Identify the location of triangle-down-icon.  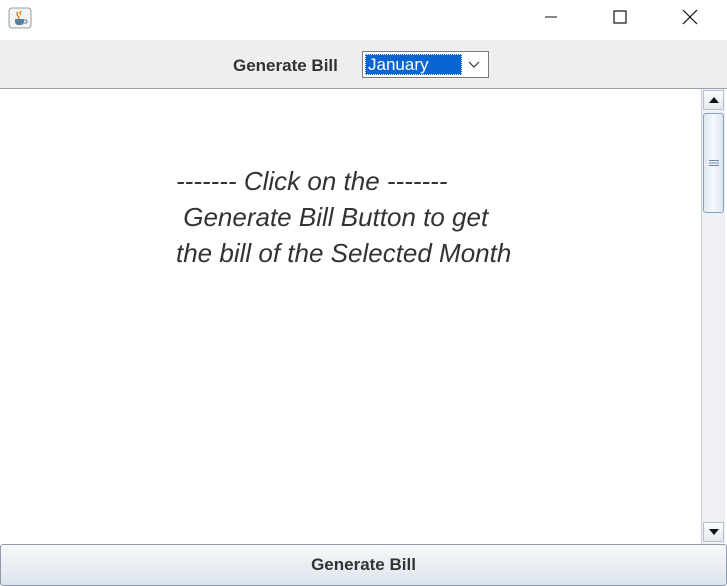
(714, 532).